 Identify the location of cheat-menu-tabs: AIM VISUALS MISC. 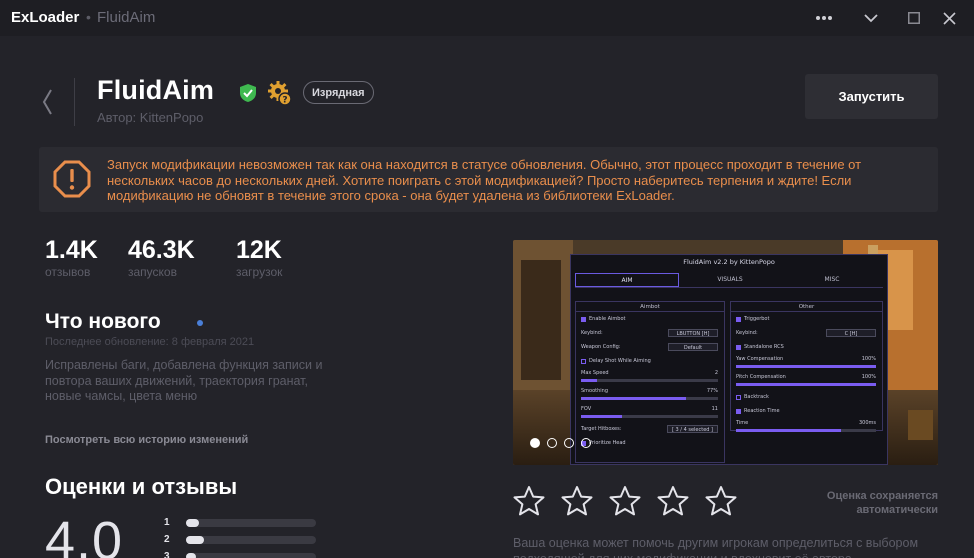
(729, 280).